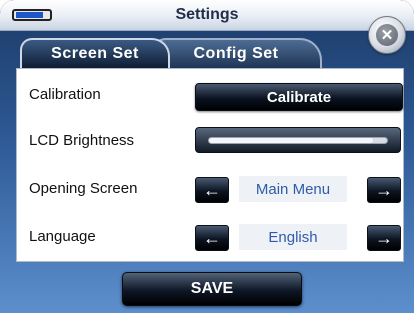 The width and height of the screenshot is (414, 313). What do you see at coordinates (95, 53) in the screenshot?
I see `tab-screen-set: Screen Set` at bounding box center [95, 53].